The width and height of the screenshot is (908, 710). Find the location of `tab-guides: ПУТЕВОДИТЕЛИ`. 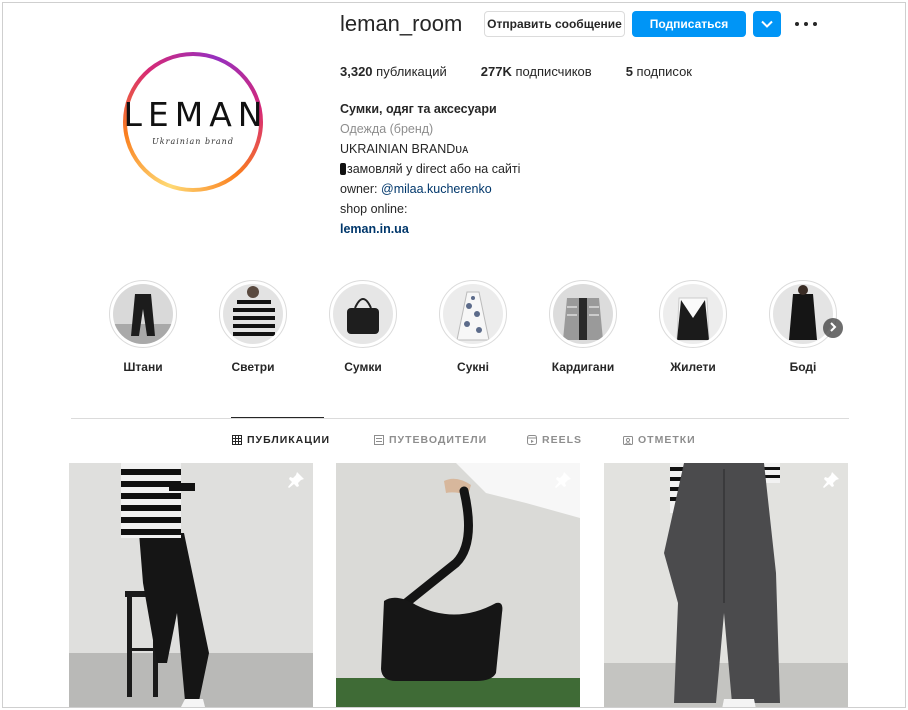

tab-guides: ПУТЕВОДИТЕЛИ is located at coordinates (430, 440).